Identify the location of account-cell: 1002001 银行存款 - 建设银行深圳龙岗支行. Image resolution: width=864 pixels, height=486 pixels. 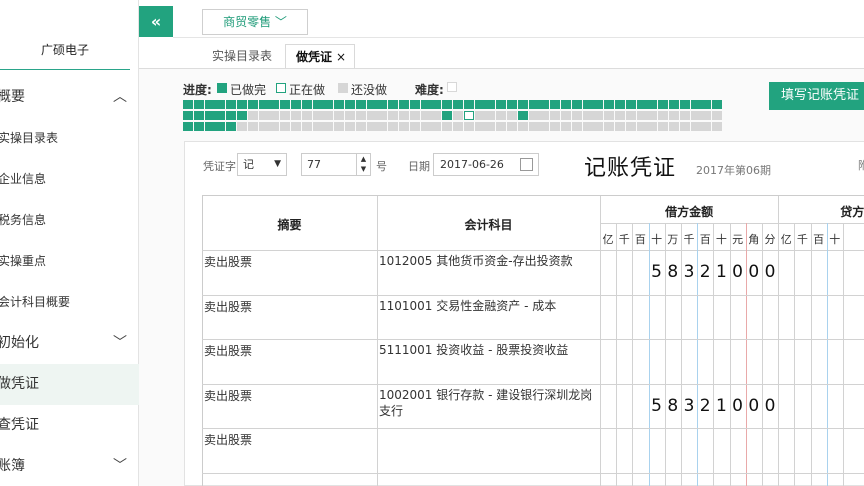
(489, 403).